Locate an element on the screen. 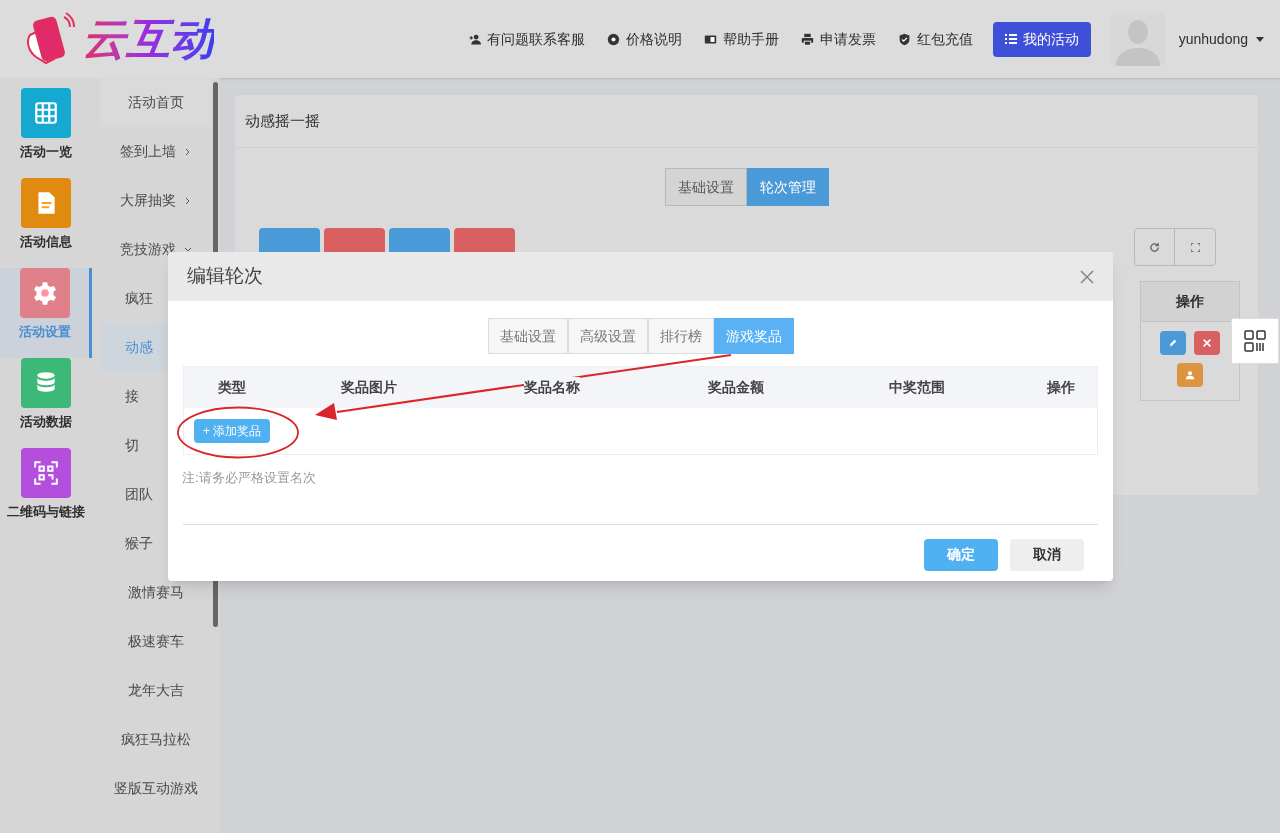  refresh-icon is located at coordinates (1154, 247).